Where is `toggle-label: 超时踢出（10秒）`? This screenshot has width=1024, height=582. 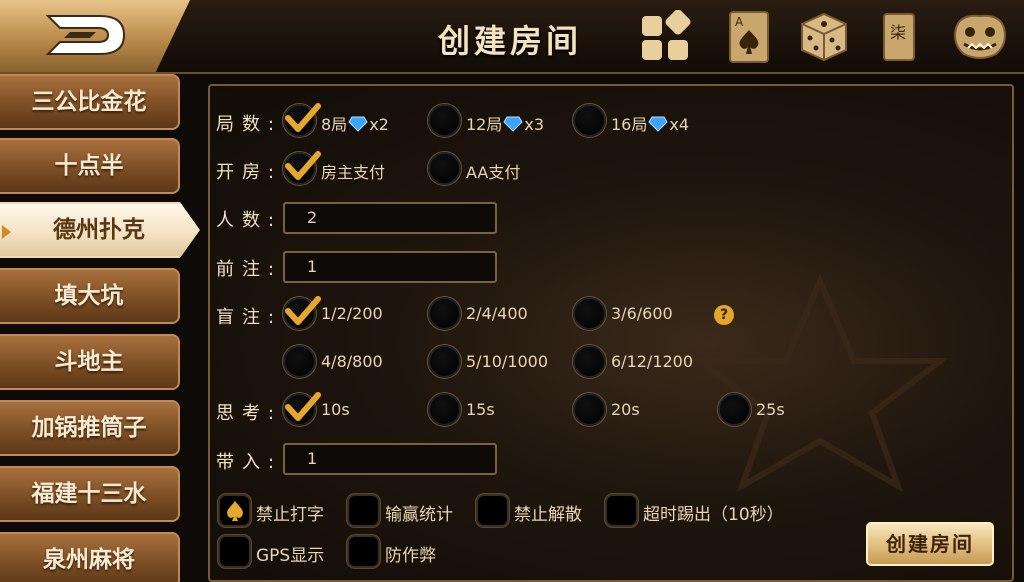
toggle-label: 超时踢出（10秒） is located at coordinates (713, 515).